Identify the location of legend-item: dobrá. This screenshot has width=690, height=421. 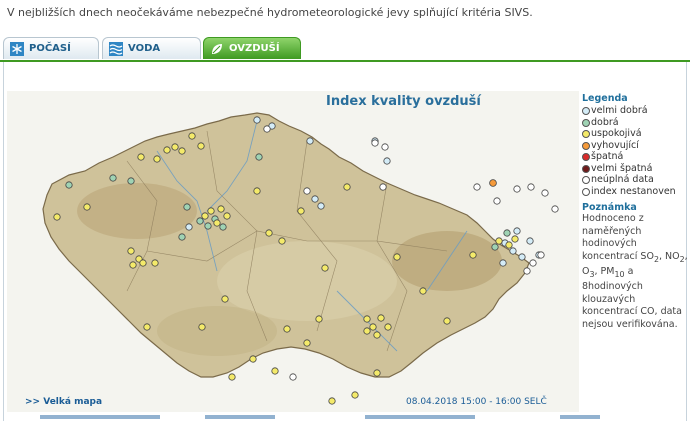
(635, 123).